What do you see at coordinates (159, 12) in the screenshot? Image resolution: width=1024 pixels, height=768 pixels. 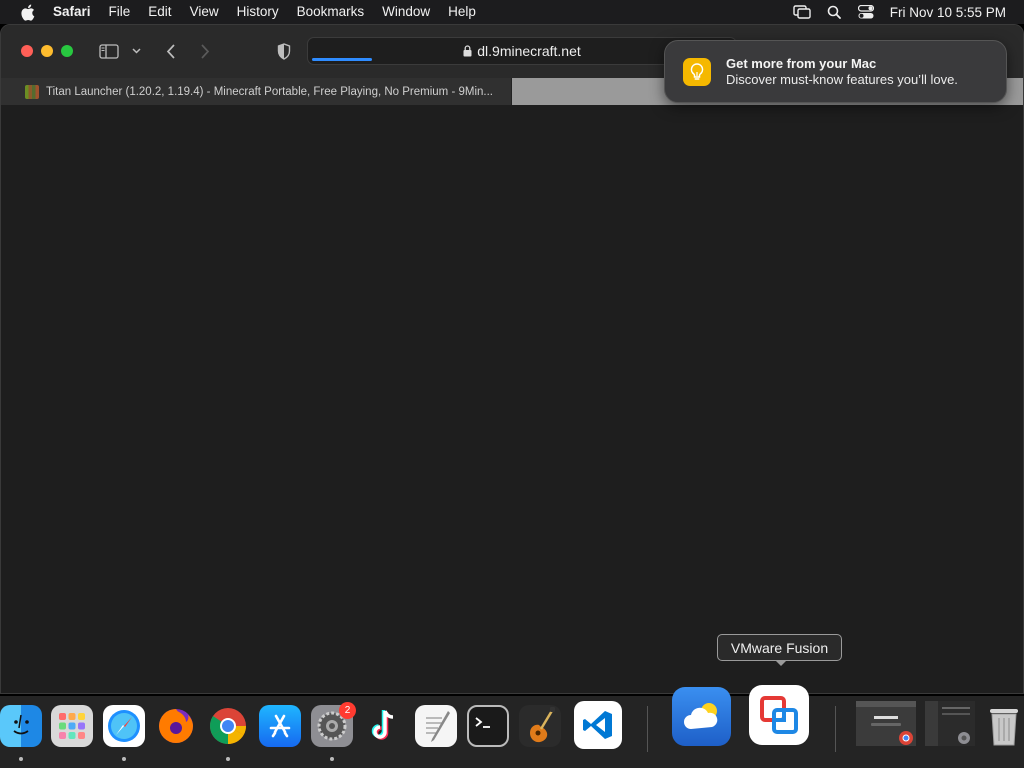 I see `menu-edit: Edit` at bounding box center [159, 12].